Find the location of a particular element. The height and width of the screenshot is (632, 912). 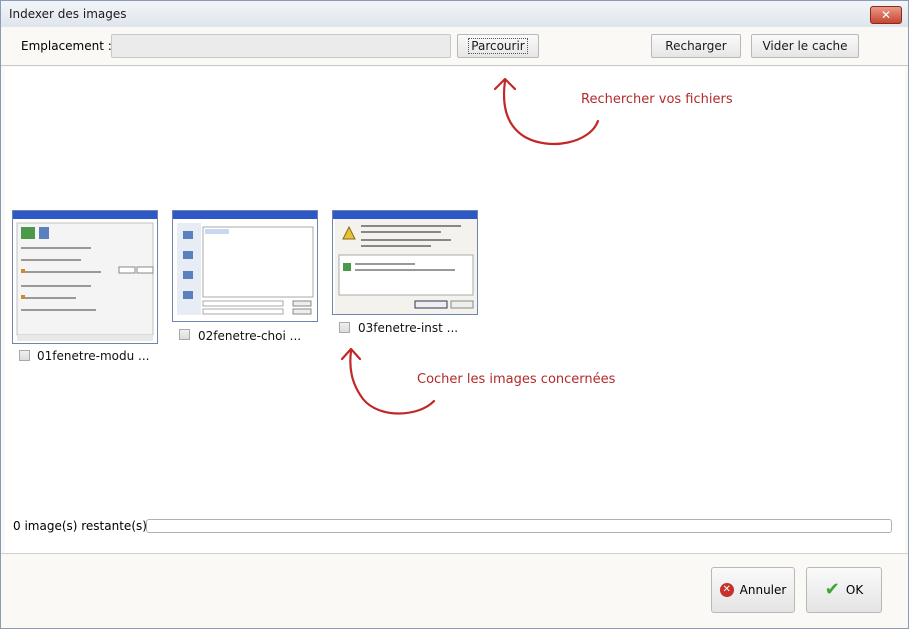

remaining-images-label: 0 image(s) restante(s) is located at coordinates (80, 526).